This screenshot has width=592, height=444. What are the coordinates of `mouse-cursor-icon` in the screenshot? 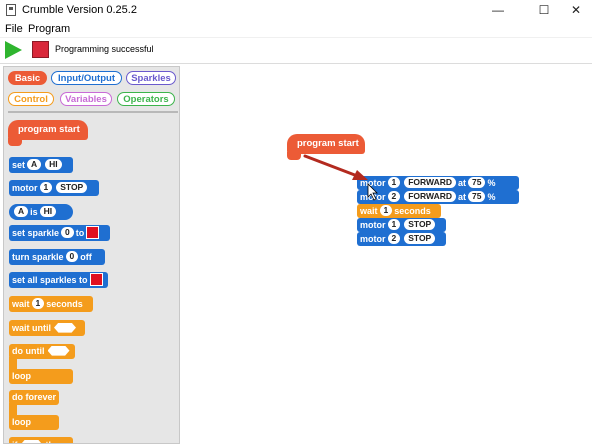 It's located at (372, 192).